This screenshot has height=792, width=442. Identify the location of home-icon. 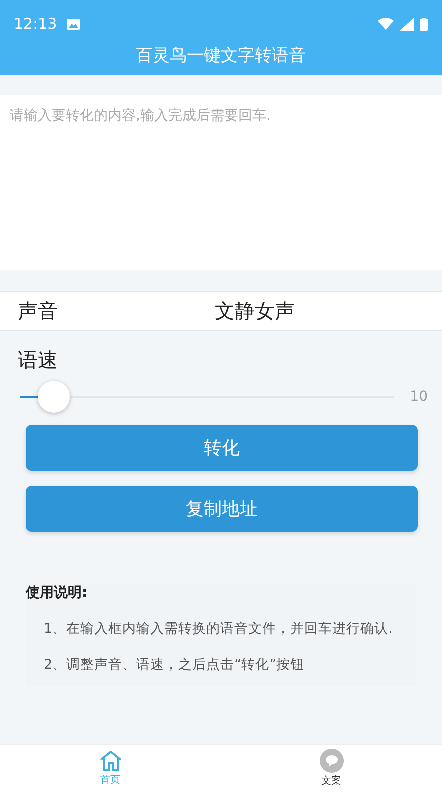
(110, 761).